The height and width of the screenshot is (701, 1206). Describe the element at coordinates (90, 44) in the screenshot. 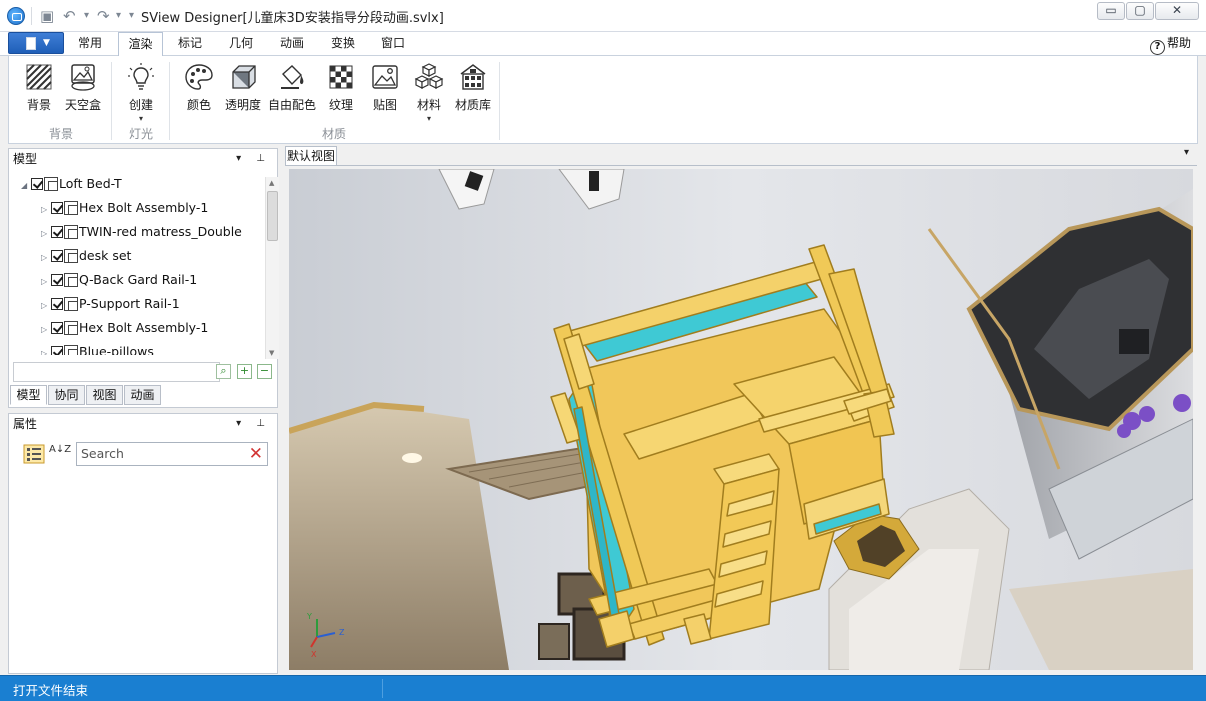

I see `tab-common: 常用` at that location.